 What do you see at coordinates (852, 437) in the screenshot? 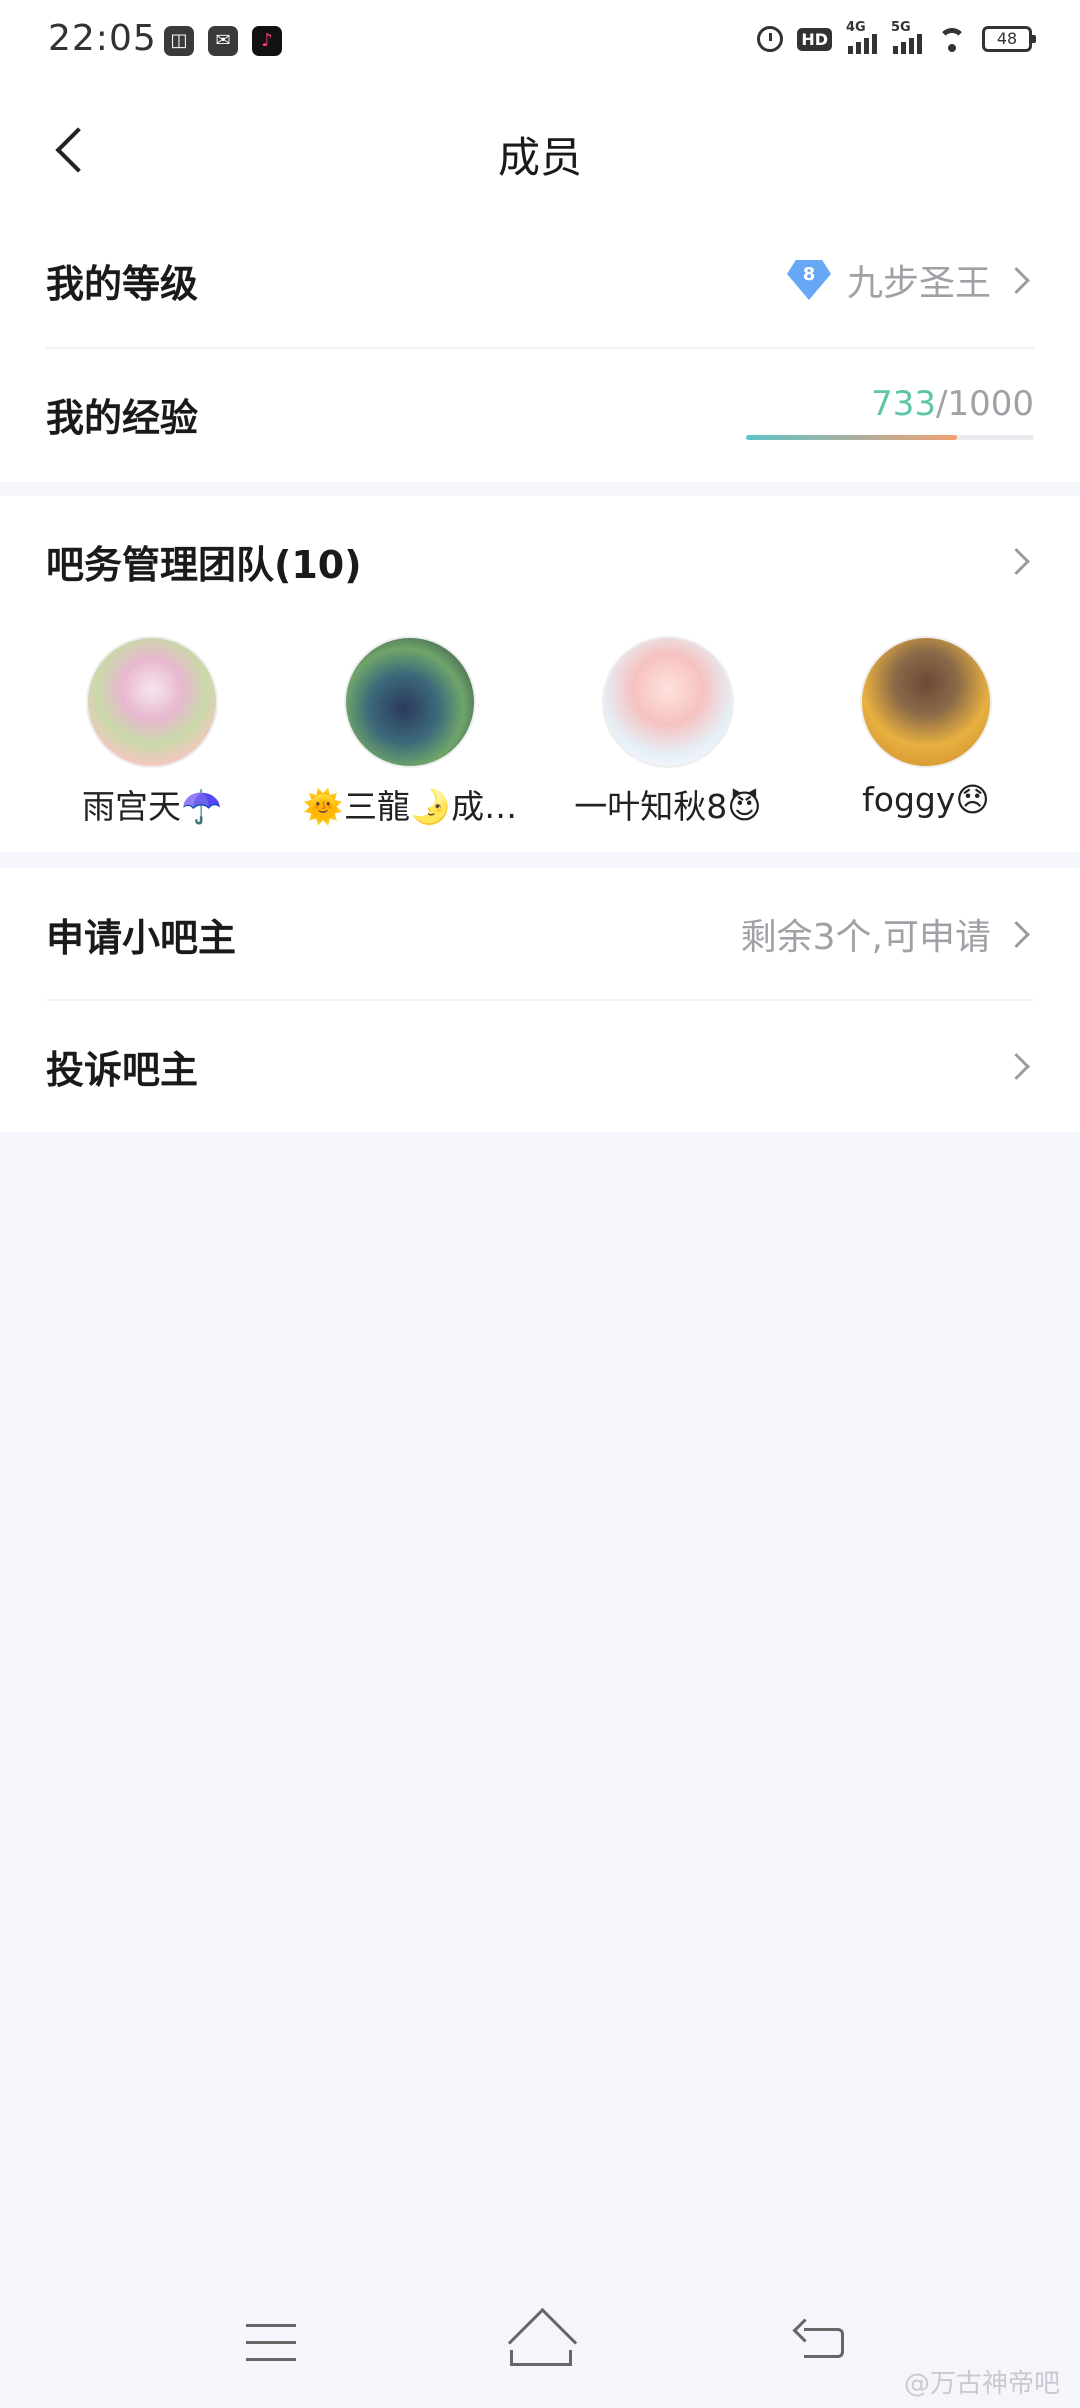
I see `experience-bar-fill` at bounding box center [852, 437].